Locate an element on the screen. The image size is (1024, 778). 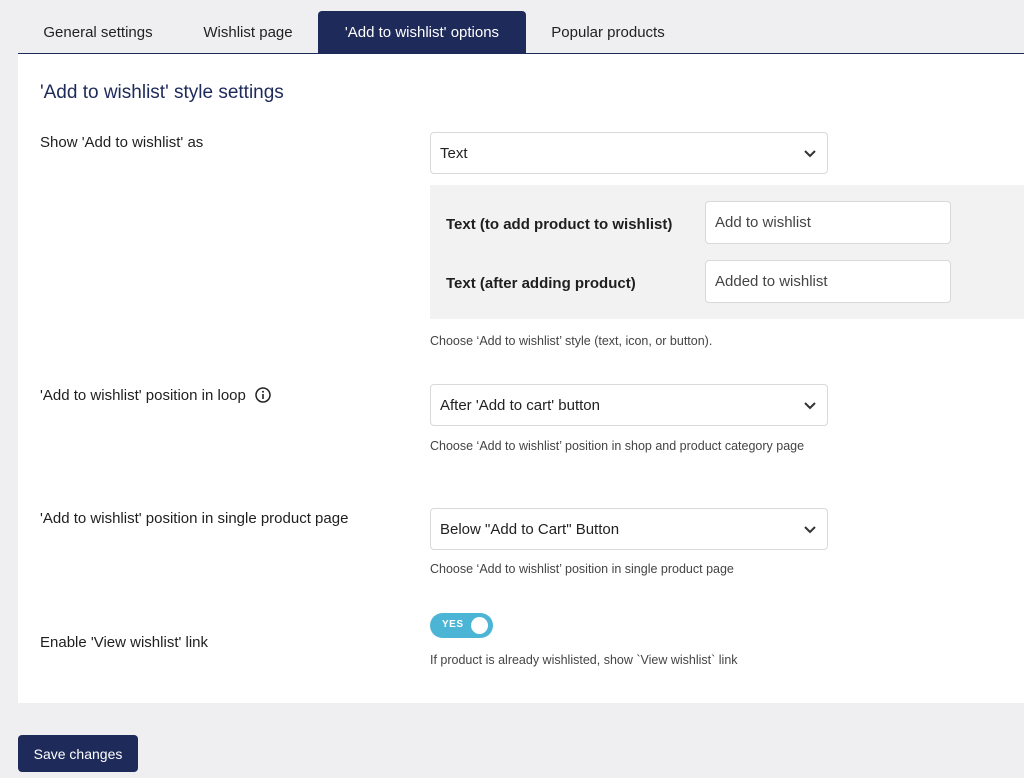
position-loop-select: After 'Add to cart' button is located at coordinates (629, 405).